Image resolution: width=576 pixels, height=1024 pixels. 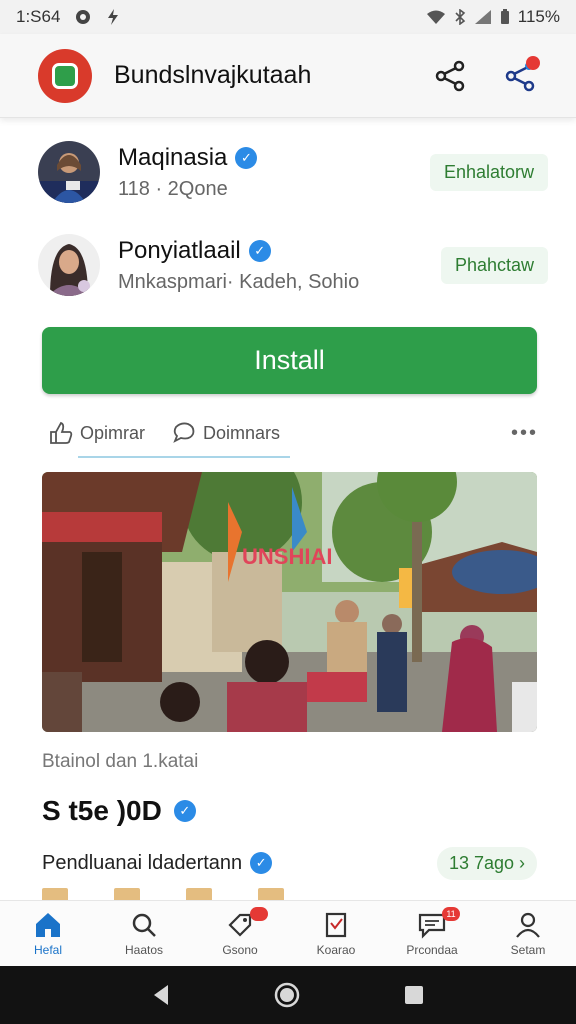 I want to click on battery-level: 115%, so click(x=538, y=16).